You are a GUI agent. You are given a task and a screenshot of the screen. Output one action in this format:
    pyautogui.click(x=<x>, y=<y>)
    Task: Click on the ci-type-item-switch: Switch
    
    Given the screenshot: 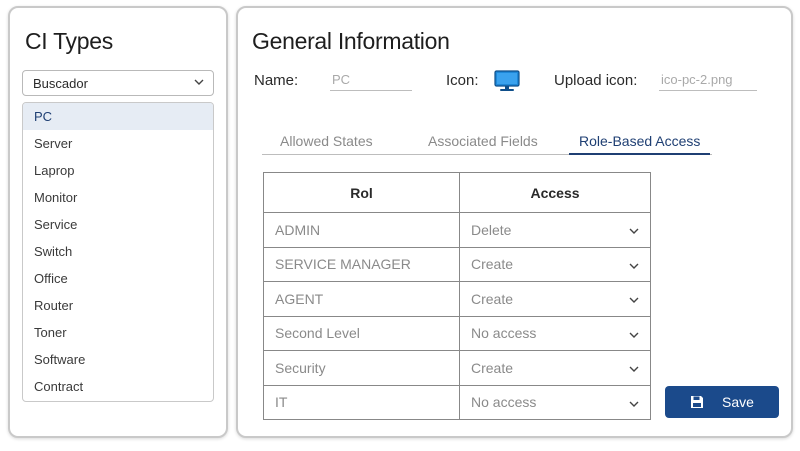 What is the action you would take?
    pyautogui.click(x=118, y=251)
    